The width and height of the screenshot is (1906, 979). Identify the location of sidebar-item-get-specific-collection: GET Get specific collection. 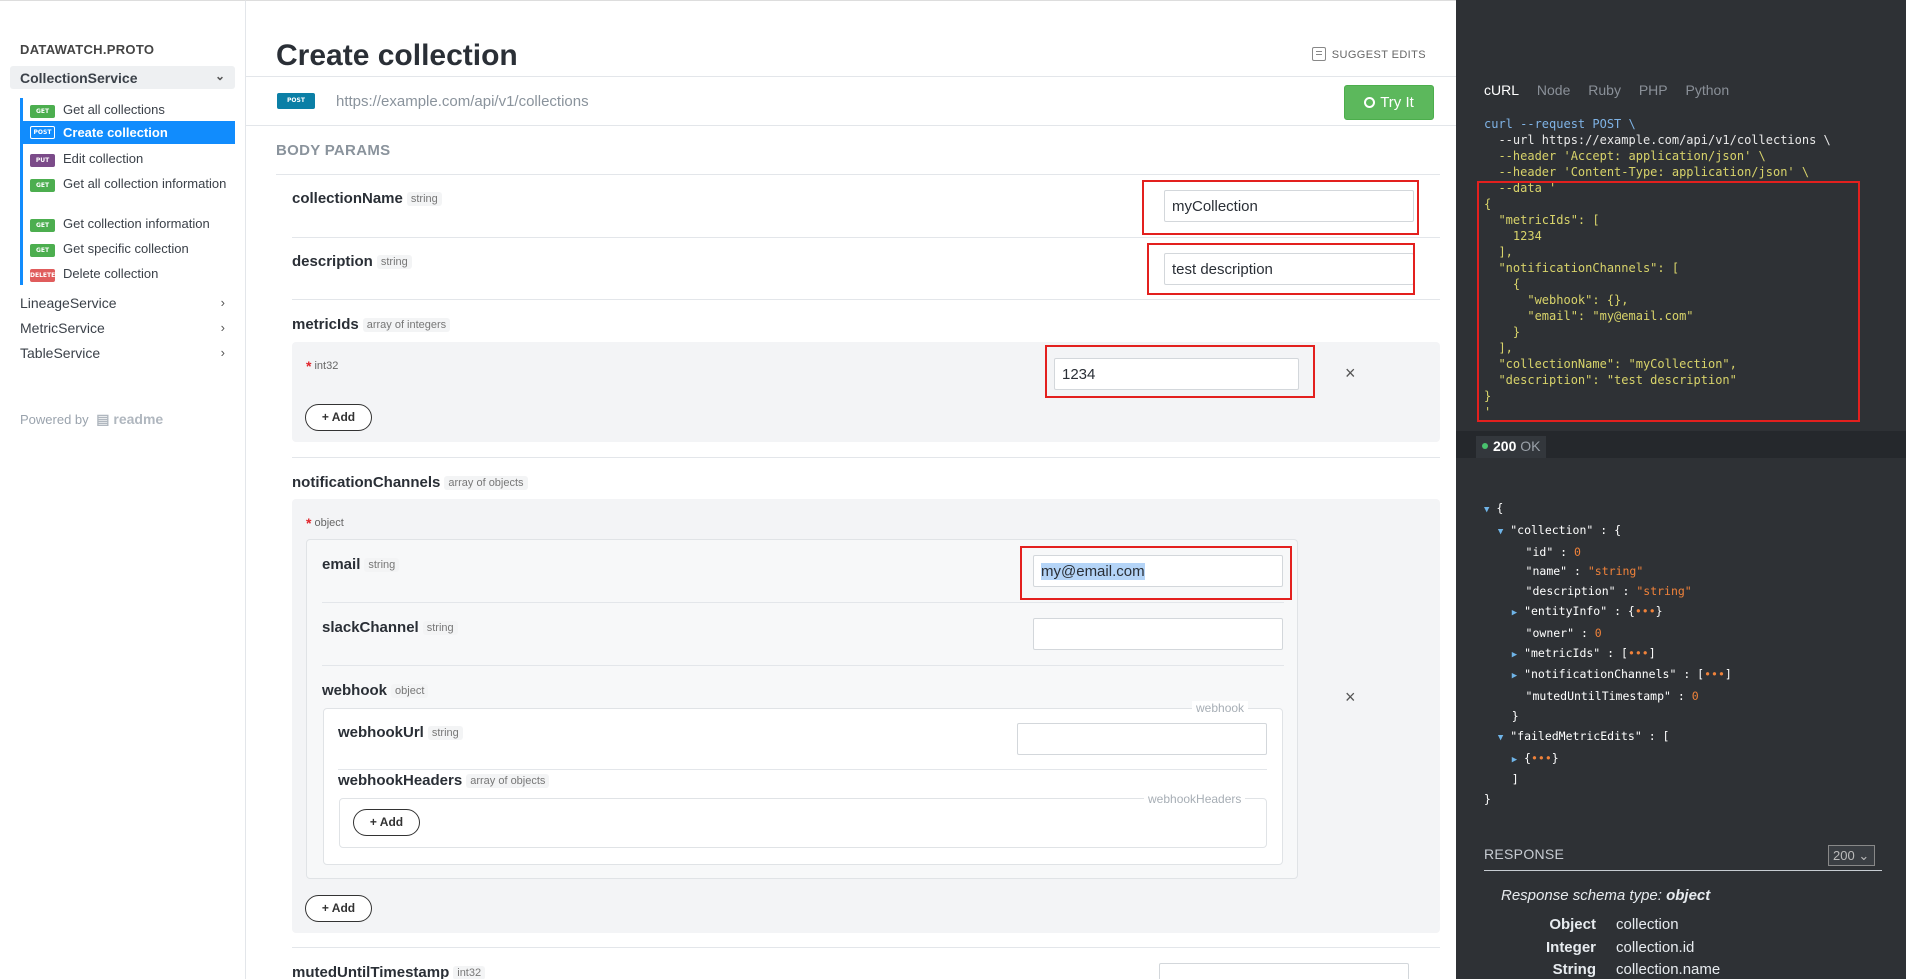
(128, 249).